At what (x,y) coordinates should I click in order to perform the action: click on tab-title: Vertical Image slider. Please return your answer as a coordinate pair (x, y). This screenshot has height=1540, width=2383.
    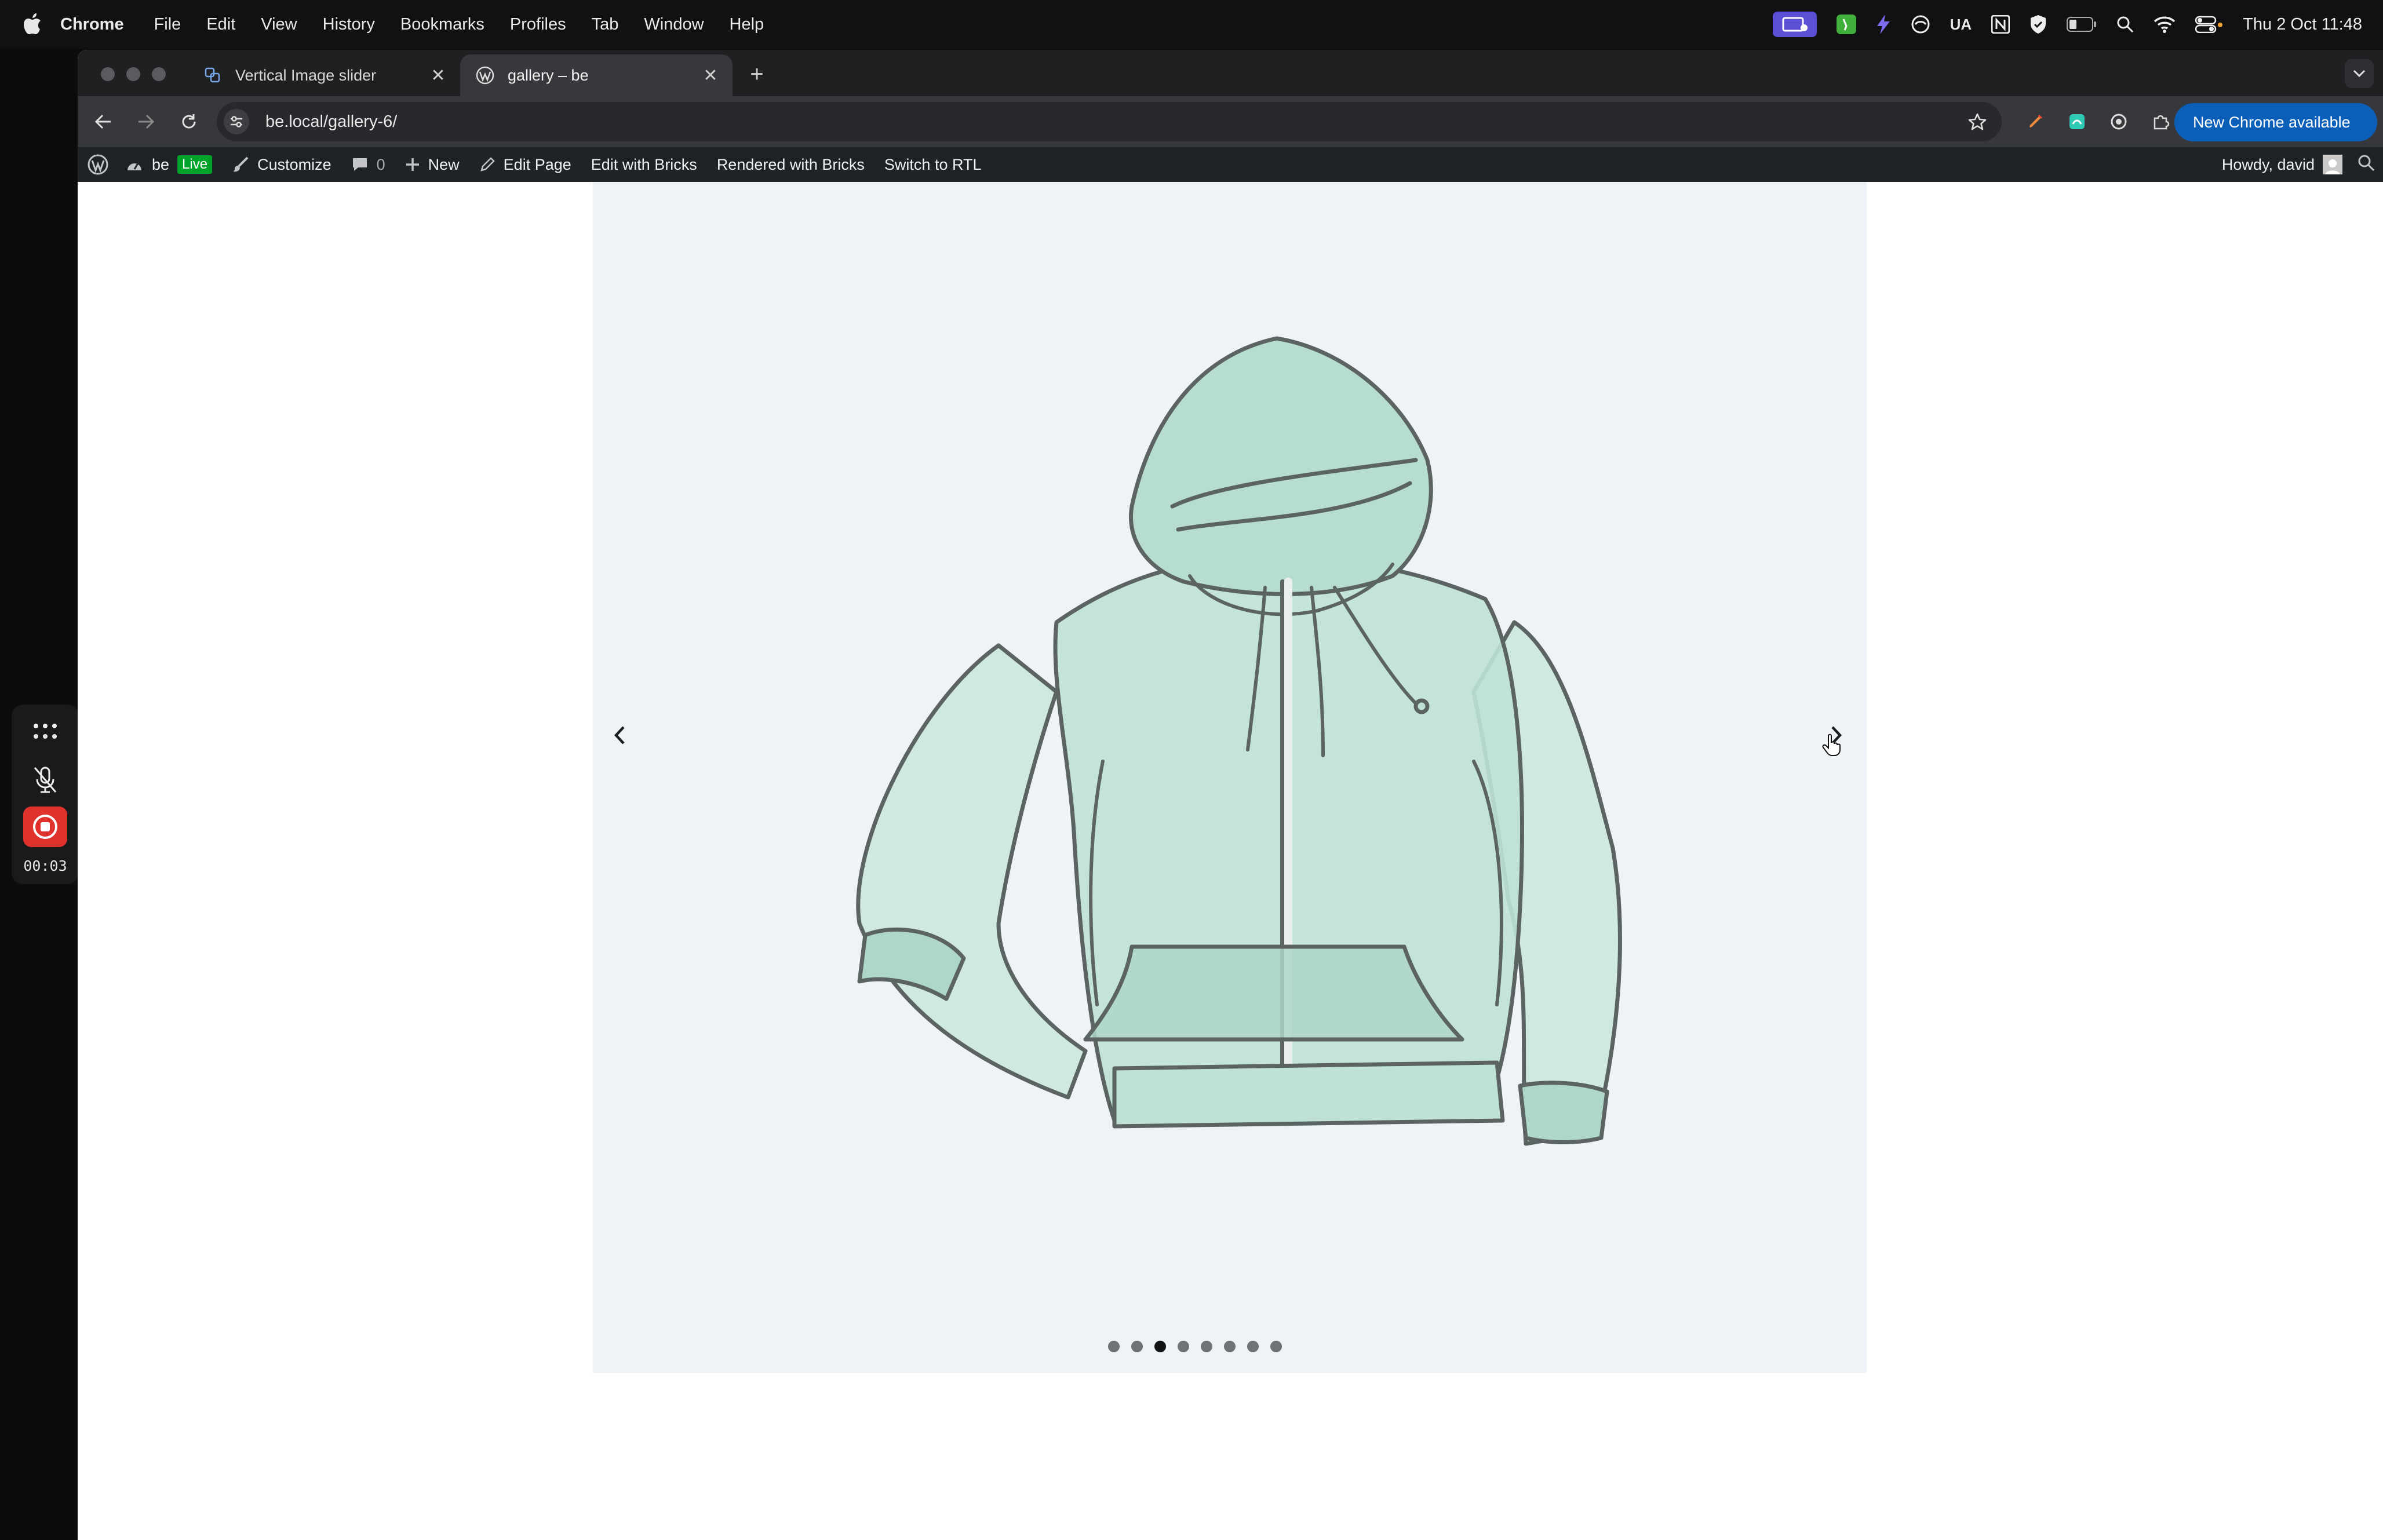
    Looking at the image, I should click on (306, 75).